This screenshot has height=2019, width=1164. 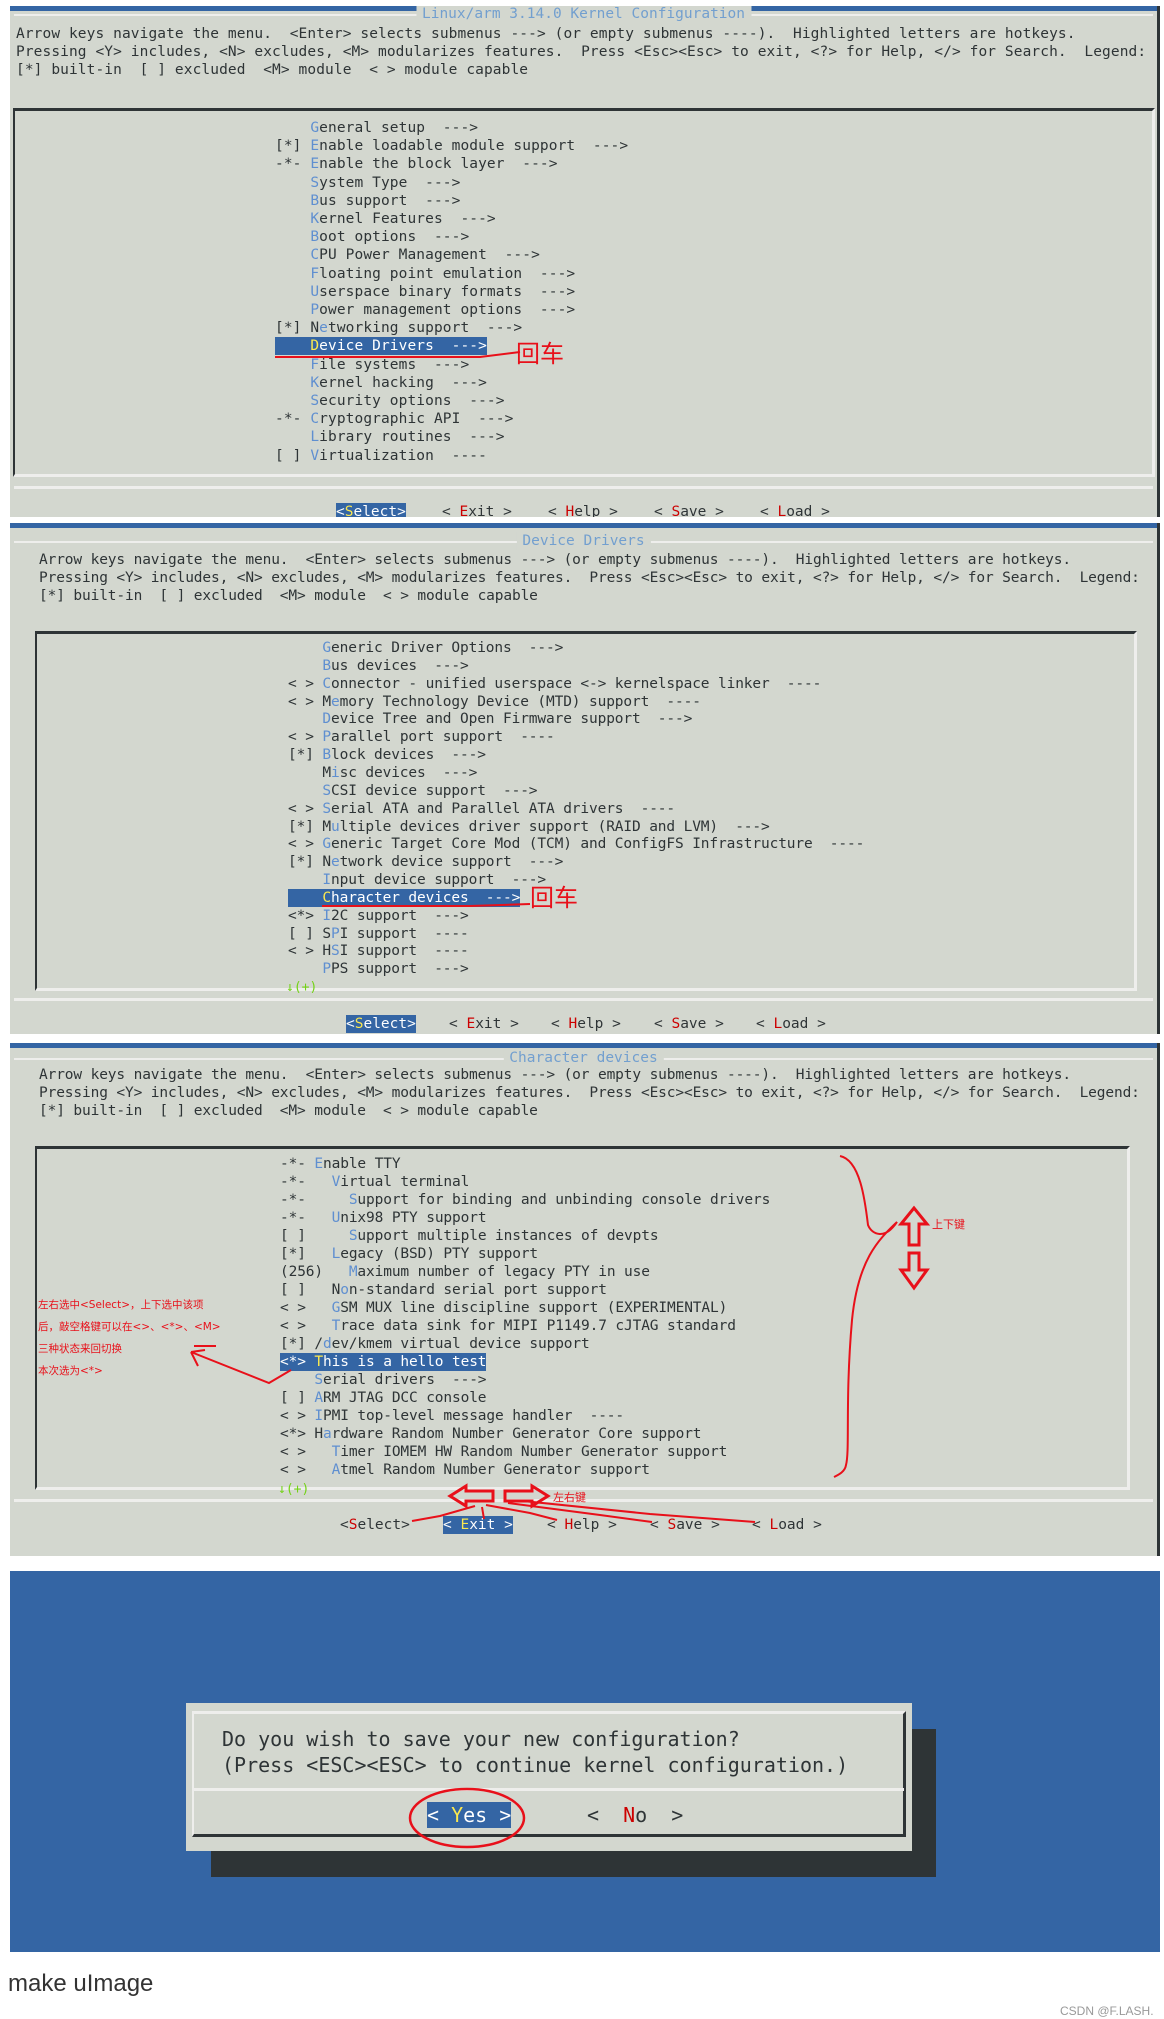 What do you see at coordinates (469, 1236) in the screenshot?
I see `menu-item: [ ] Support multiple instances of devpts` at bounding box center [469, 1236].